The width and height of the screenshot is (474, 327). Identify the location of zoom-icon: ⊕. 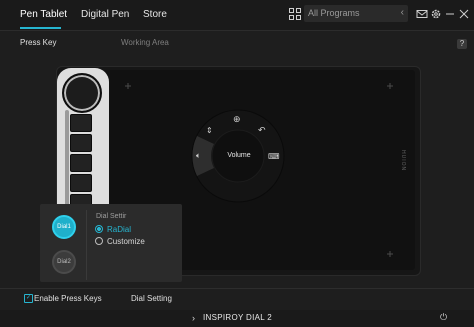
(237, 119).